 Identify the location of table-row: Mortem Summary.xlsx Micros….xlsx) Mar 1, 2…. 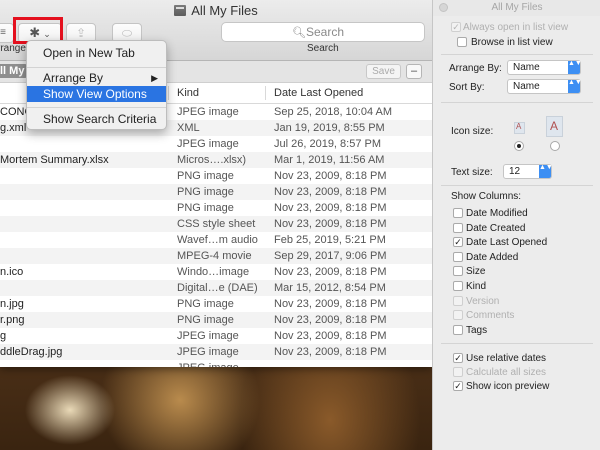
(216, 160).